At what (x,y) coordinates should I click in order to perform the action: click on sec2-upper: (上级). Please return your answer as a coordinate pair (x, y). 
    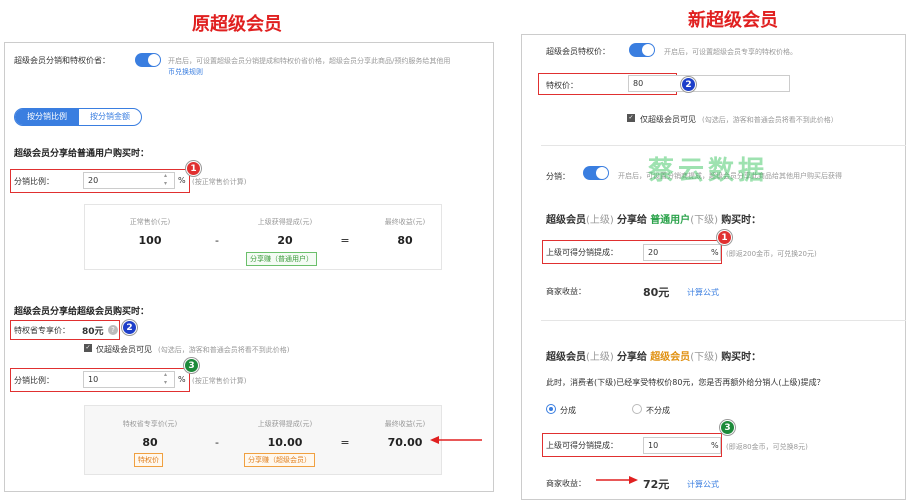
    Looking at the image, I should click on (600, 357).